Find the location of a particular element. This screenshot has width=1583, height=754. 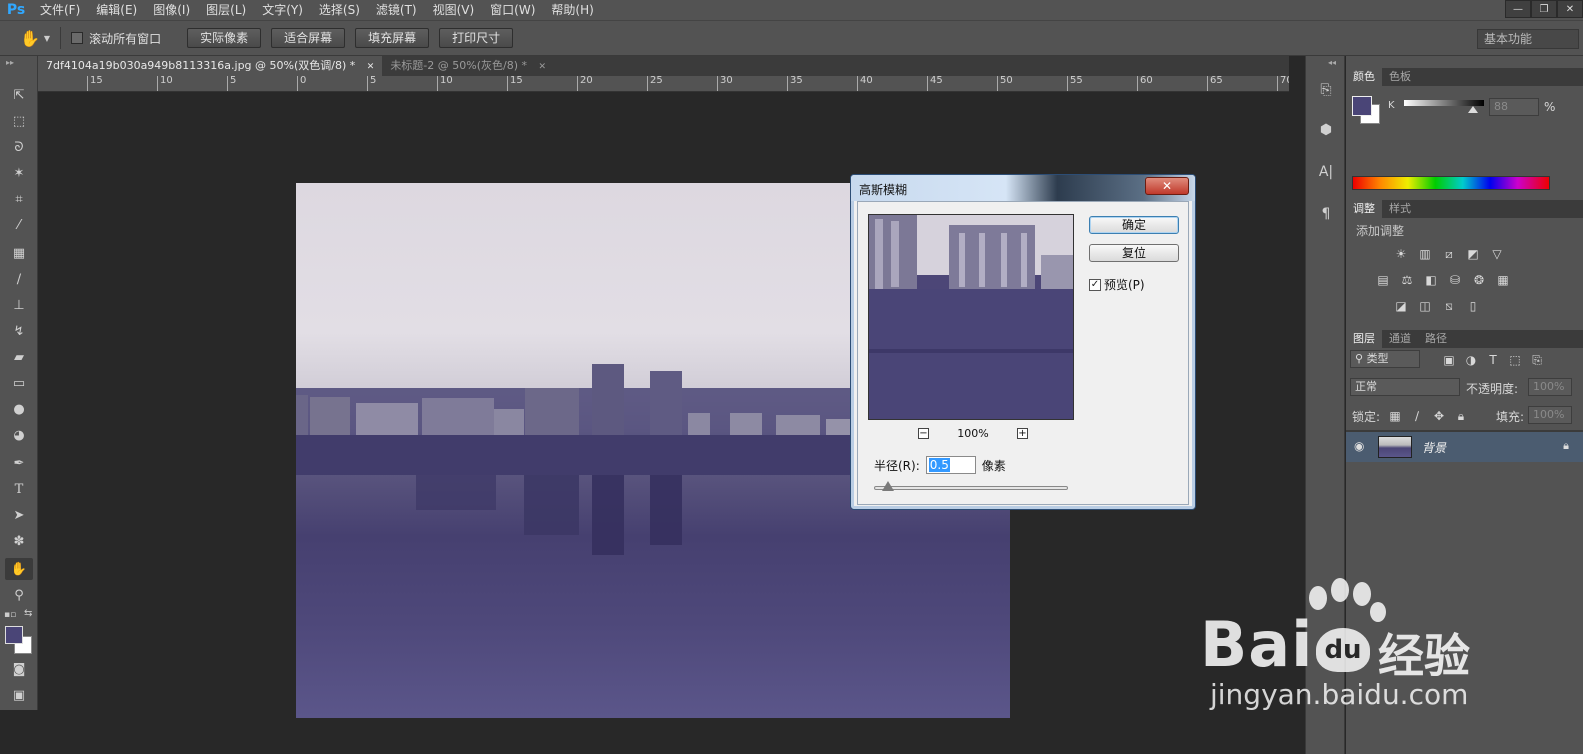

vibrance-icon: ▽ is located at coordinates (1497, 254).